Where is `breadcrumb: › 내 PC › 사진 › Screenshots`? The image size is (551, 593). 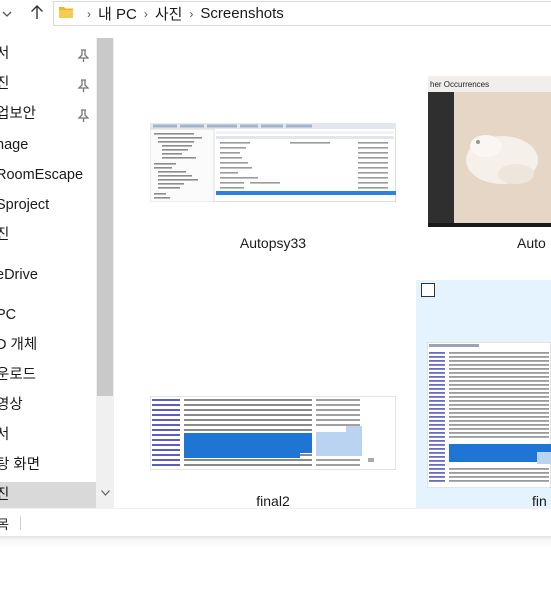 breadcrumb: › 내 PC › 사진 › Screenshots is located at coordinates (302, 13).